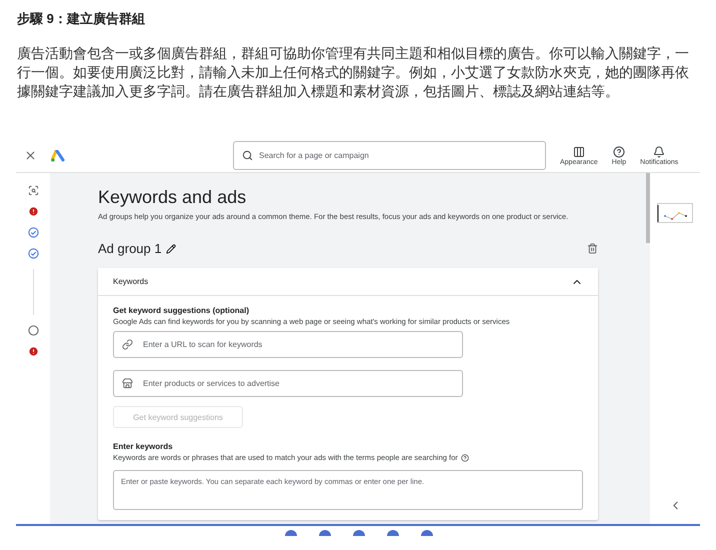  What do you see at coordinates (675, 213) in the screenshot?
I see `chart-thumbnail-drawing` at bounding box center [675, 213].